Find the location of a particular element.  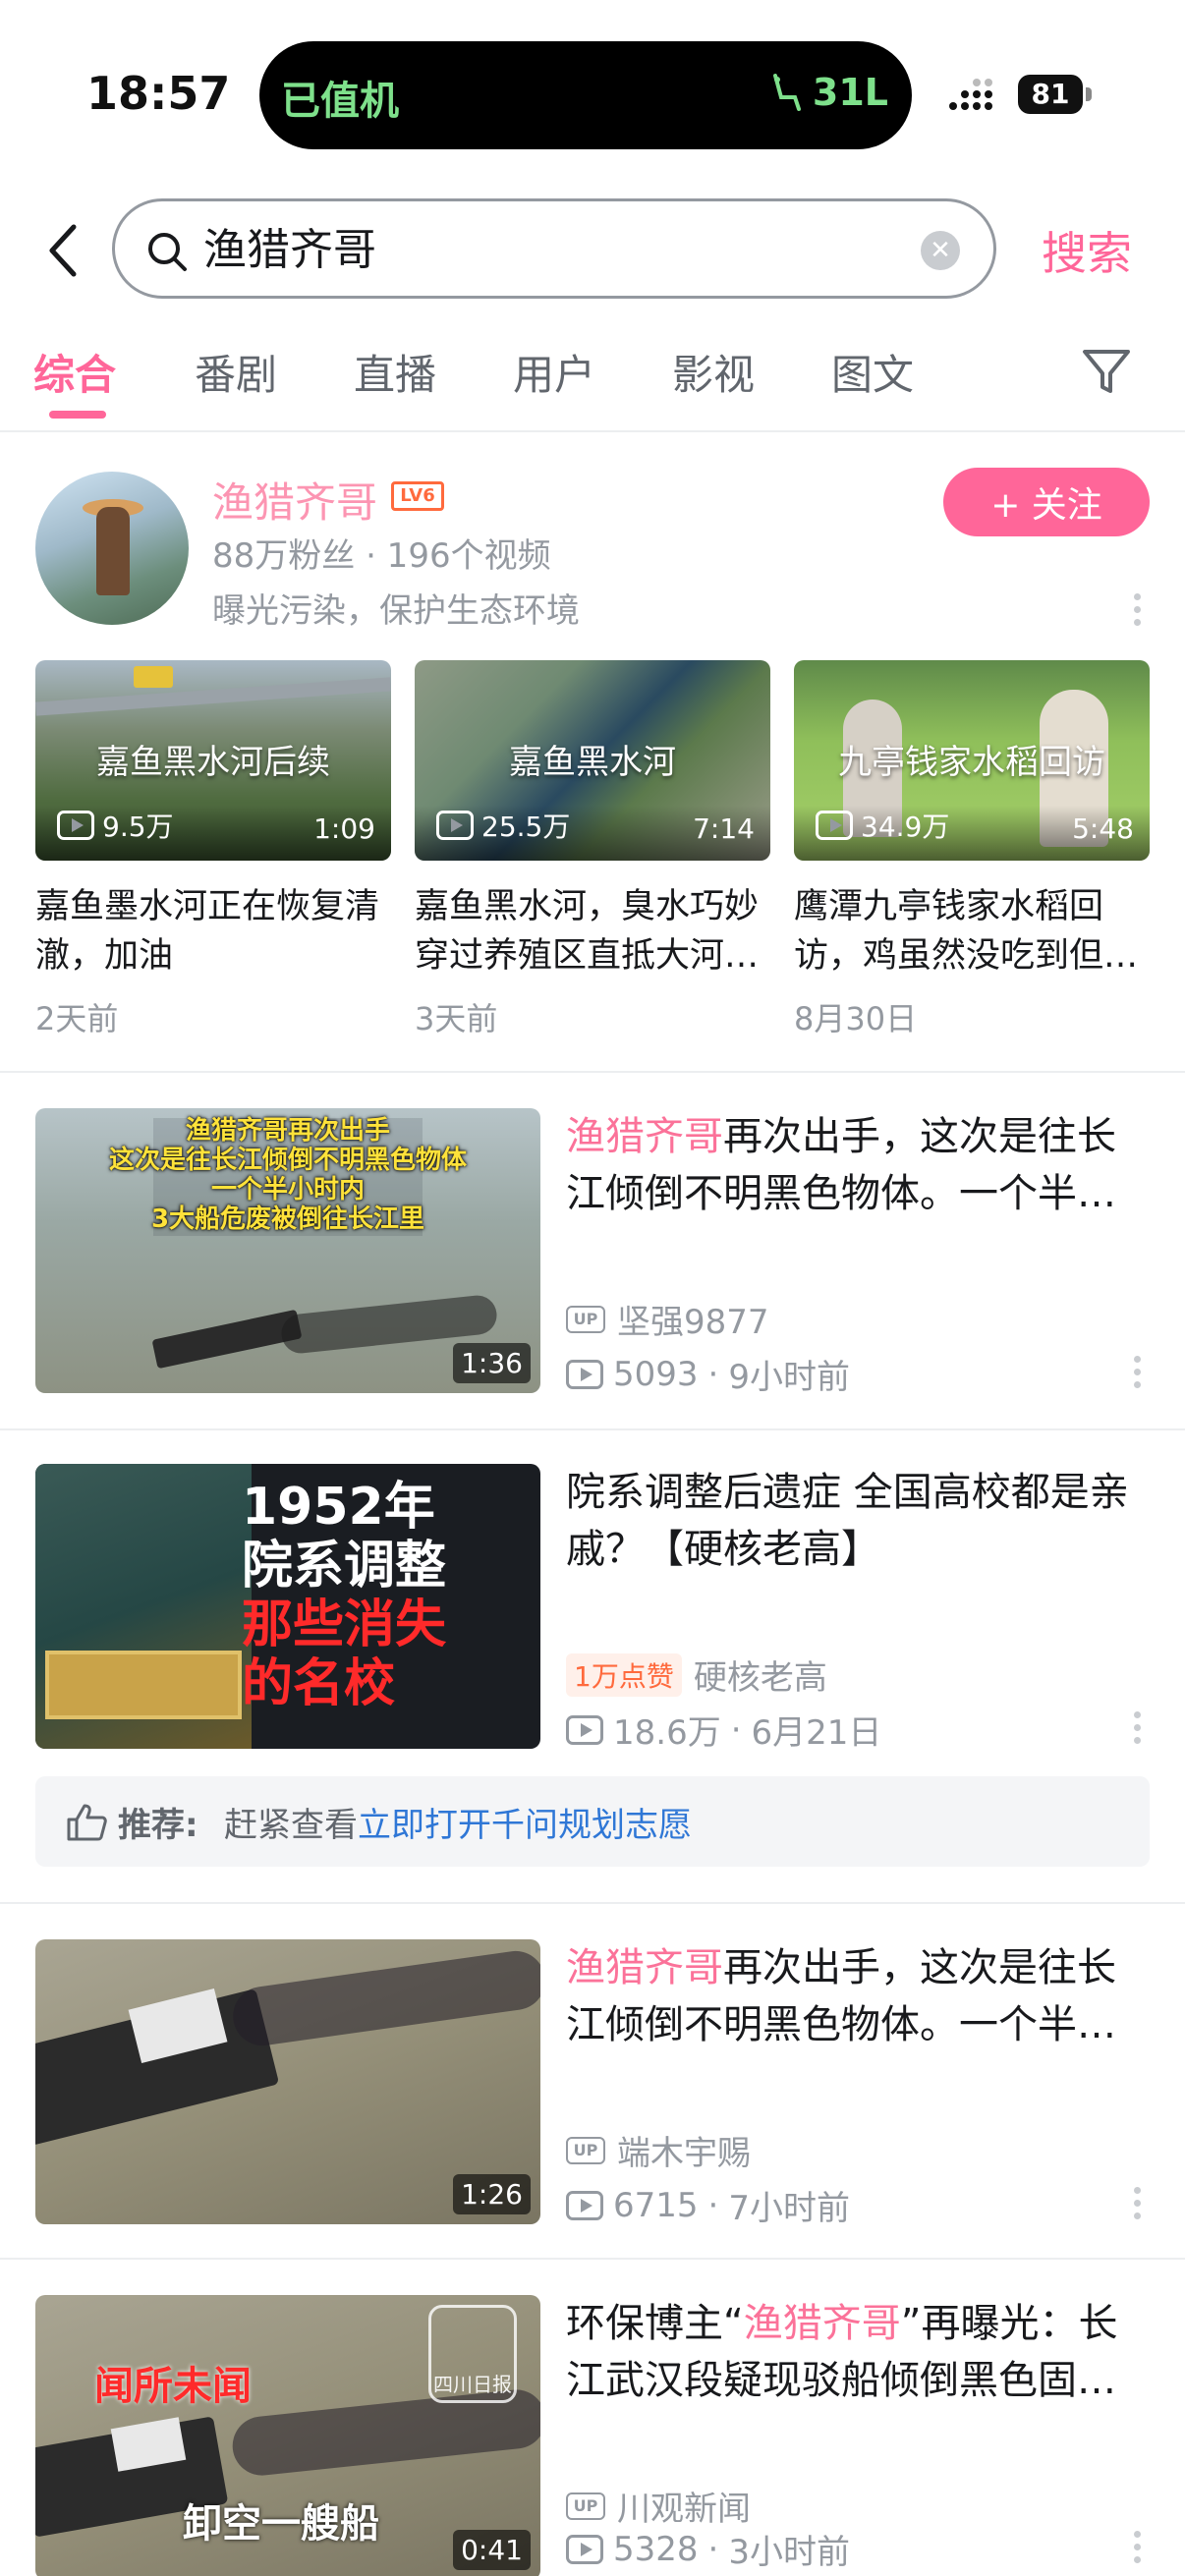

video-meta: 5093 · 9小时前 is located at coordinates (708, 1374).